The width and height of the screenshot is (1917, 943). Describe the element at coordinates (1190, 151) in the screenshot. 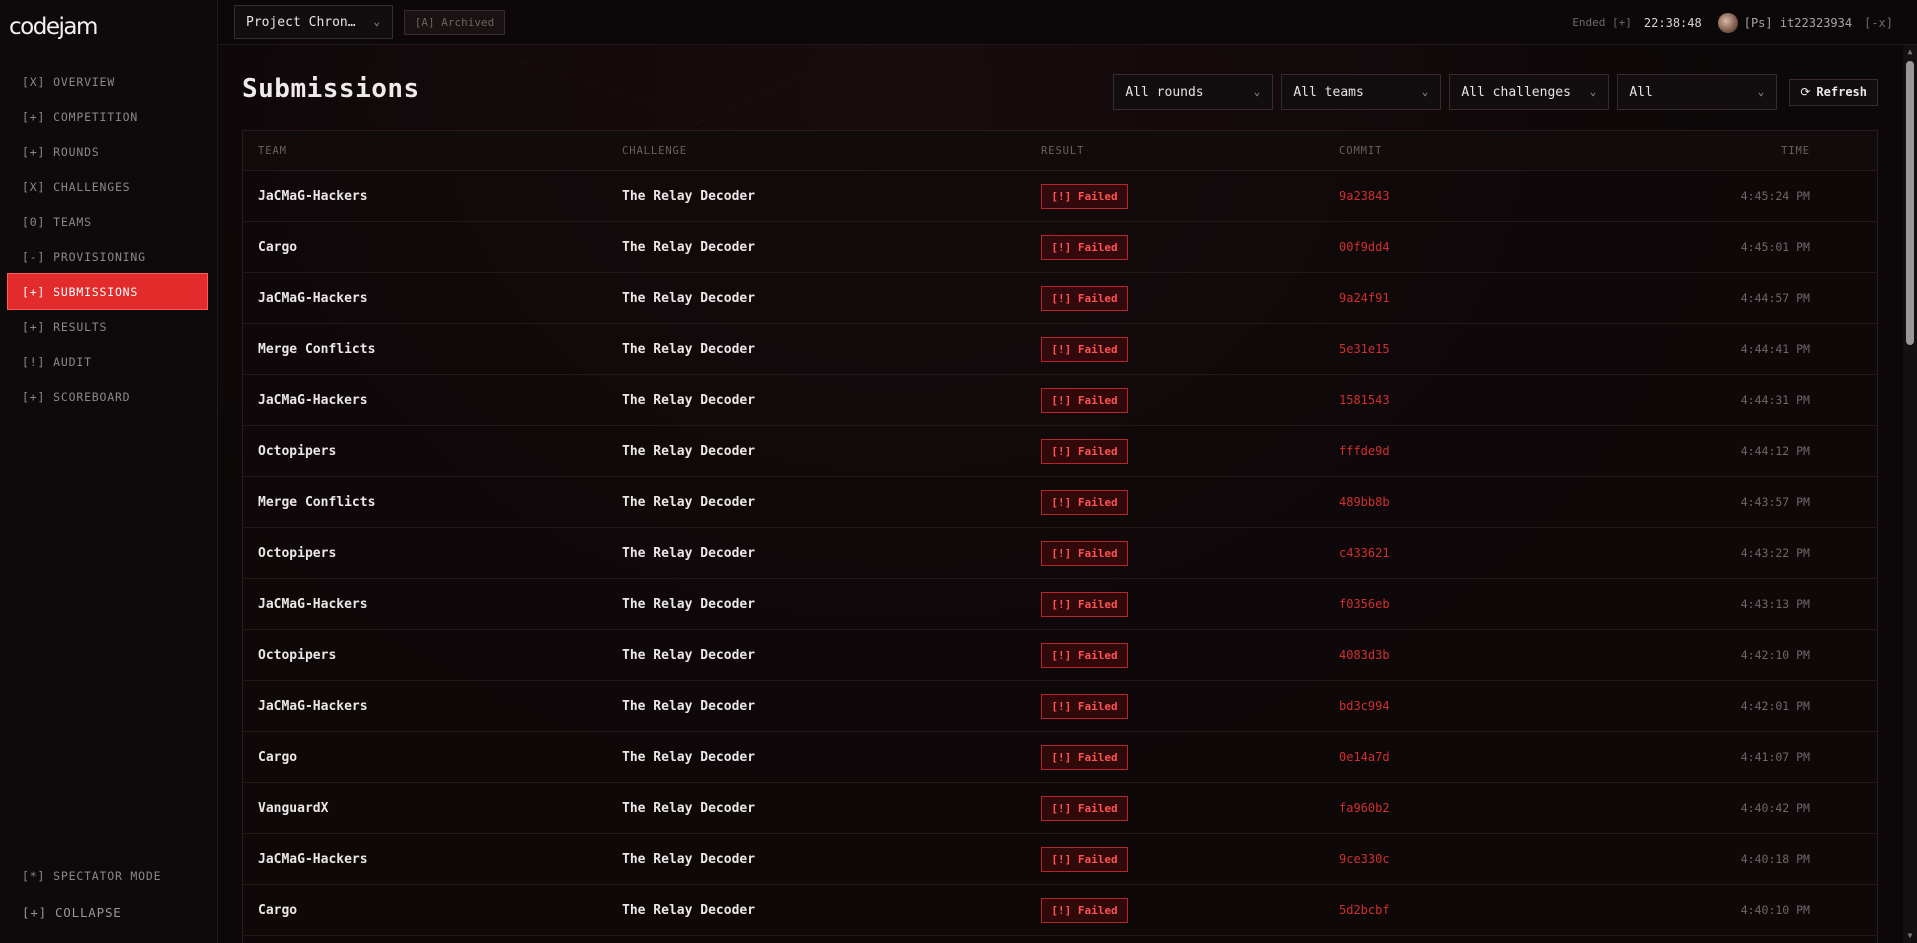

I see `header-result: RESULT` at that location.